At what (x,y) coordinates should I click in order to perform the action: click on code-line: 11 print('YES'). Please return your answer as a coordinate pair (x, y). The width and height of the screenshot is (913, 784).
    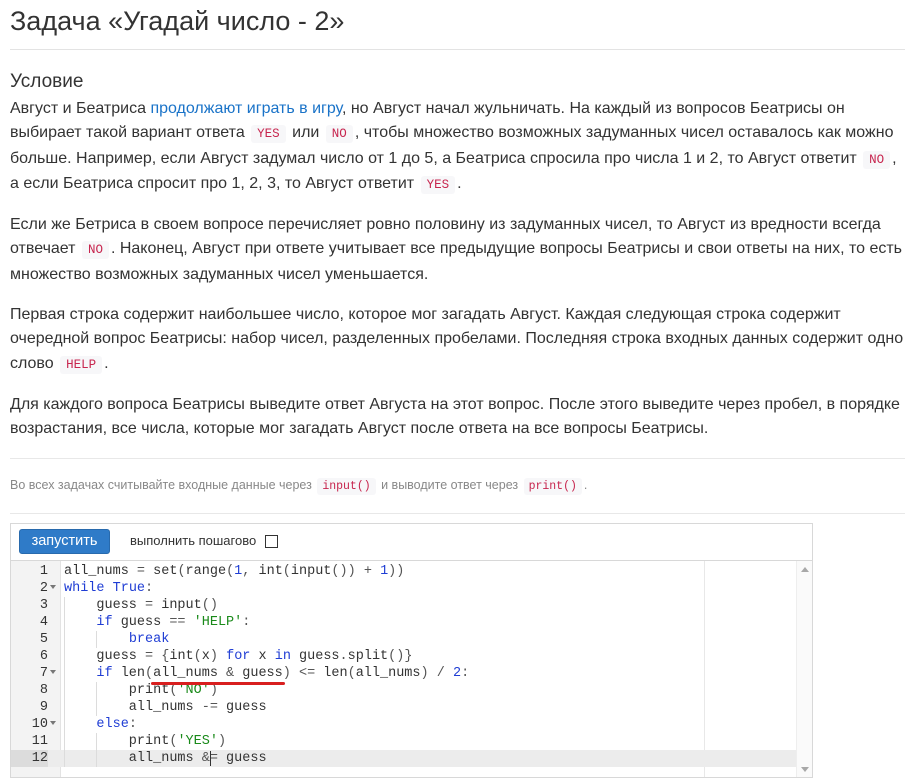
    Looking at the image, I should click on (403, 741).